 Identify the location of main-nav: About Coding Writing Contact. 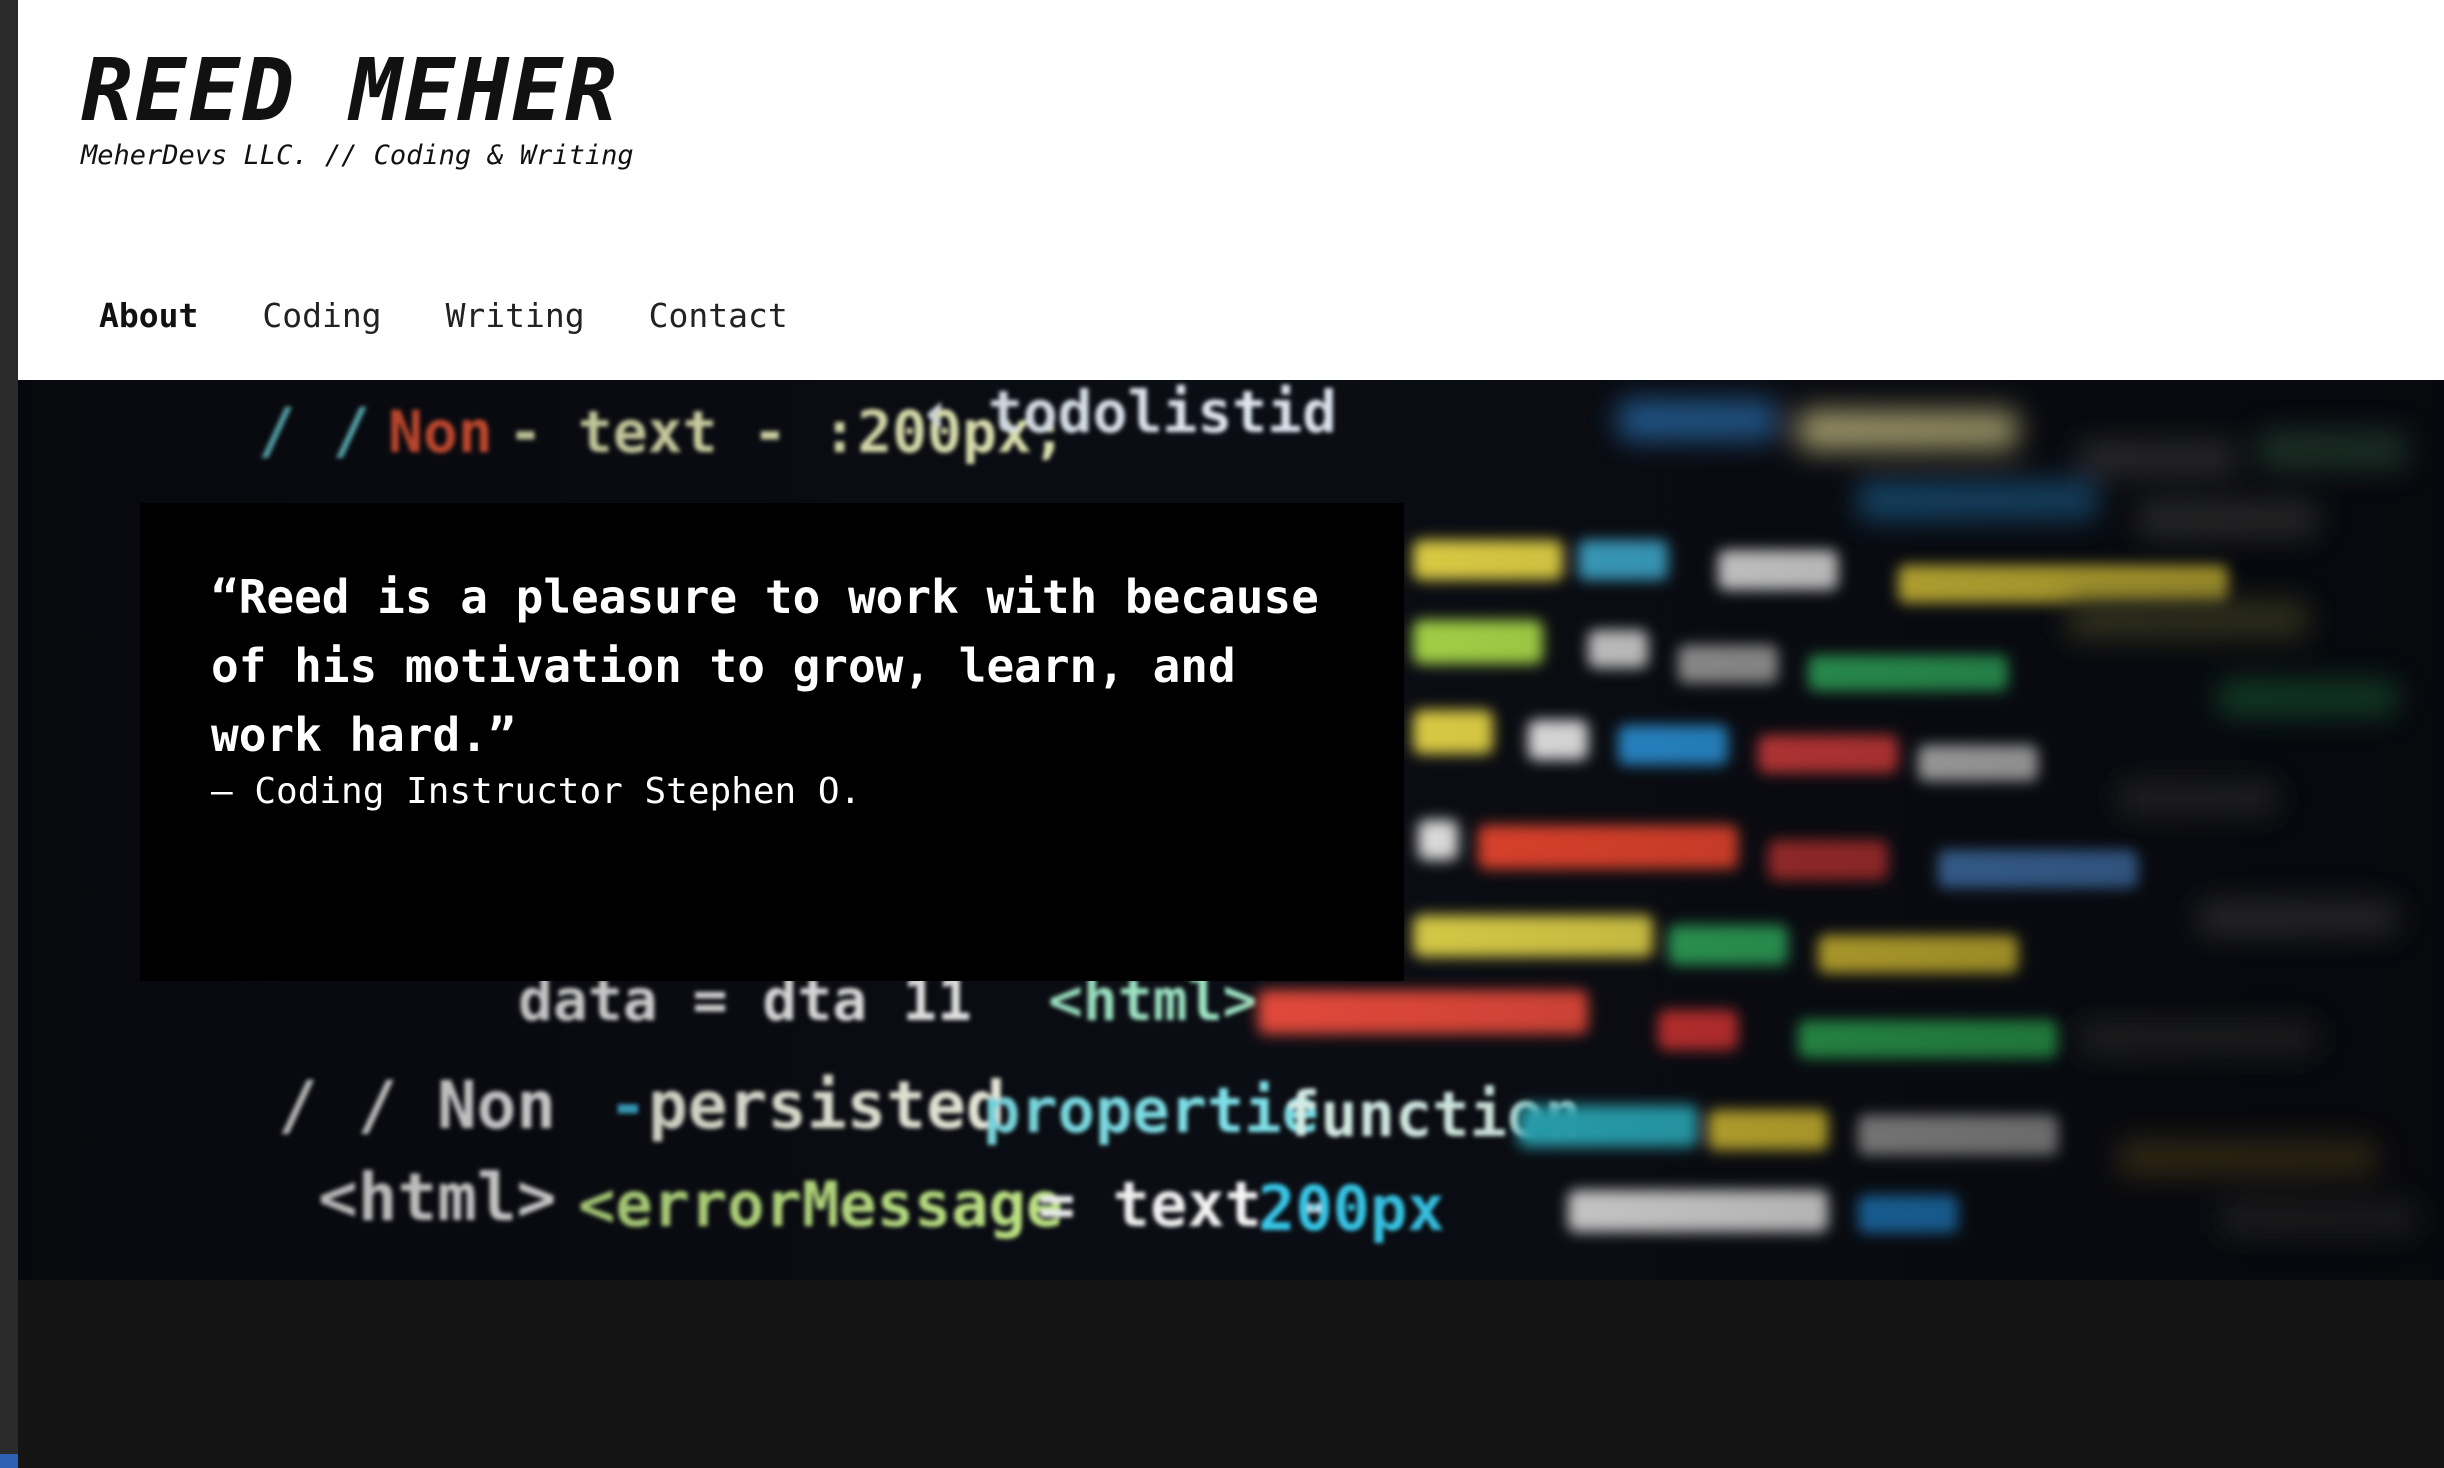
(443, 315).